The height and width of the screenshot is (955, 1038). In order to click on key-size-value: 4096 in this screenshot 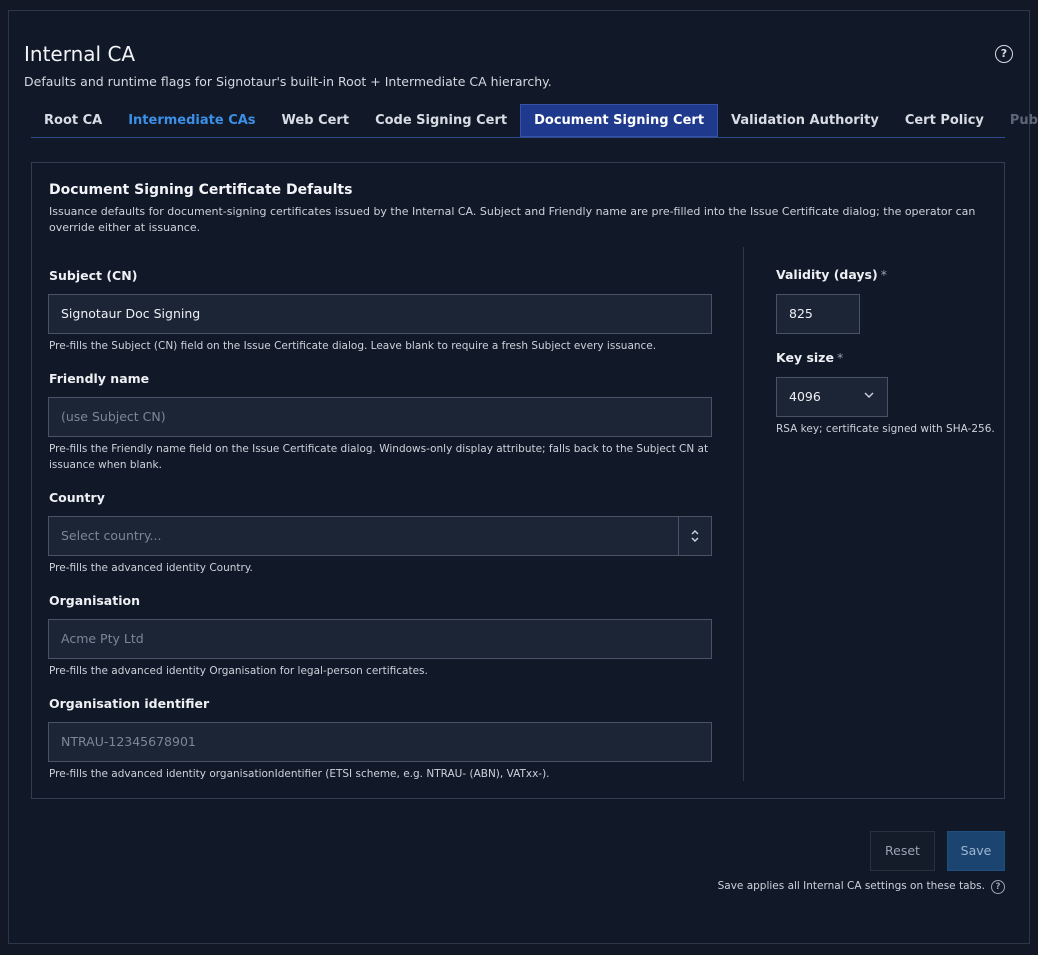, I will do `click(805, 396)`.